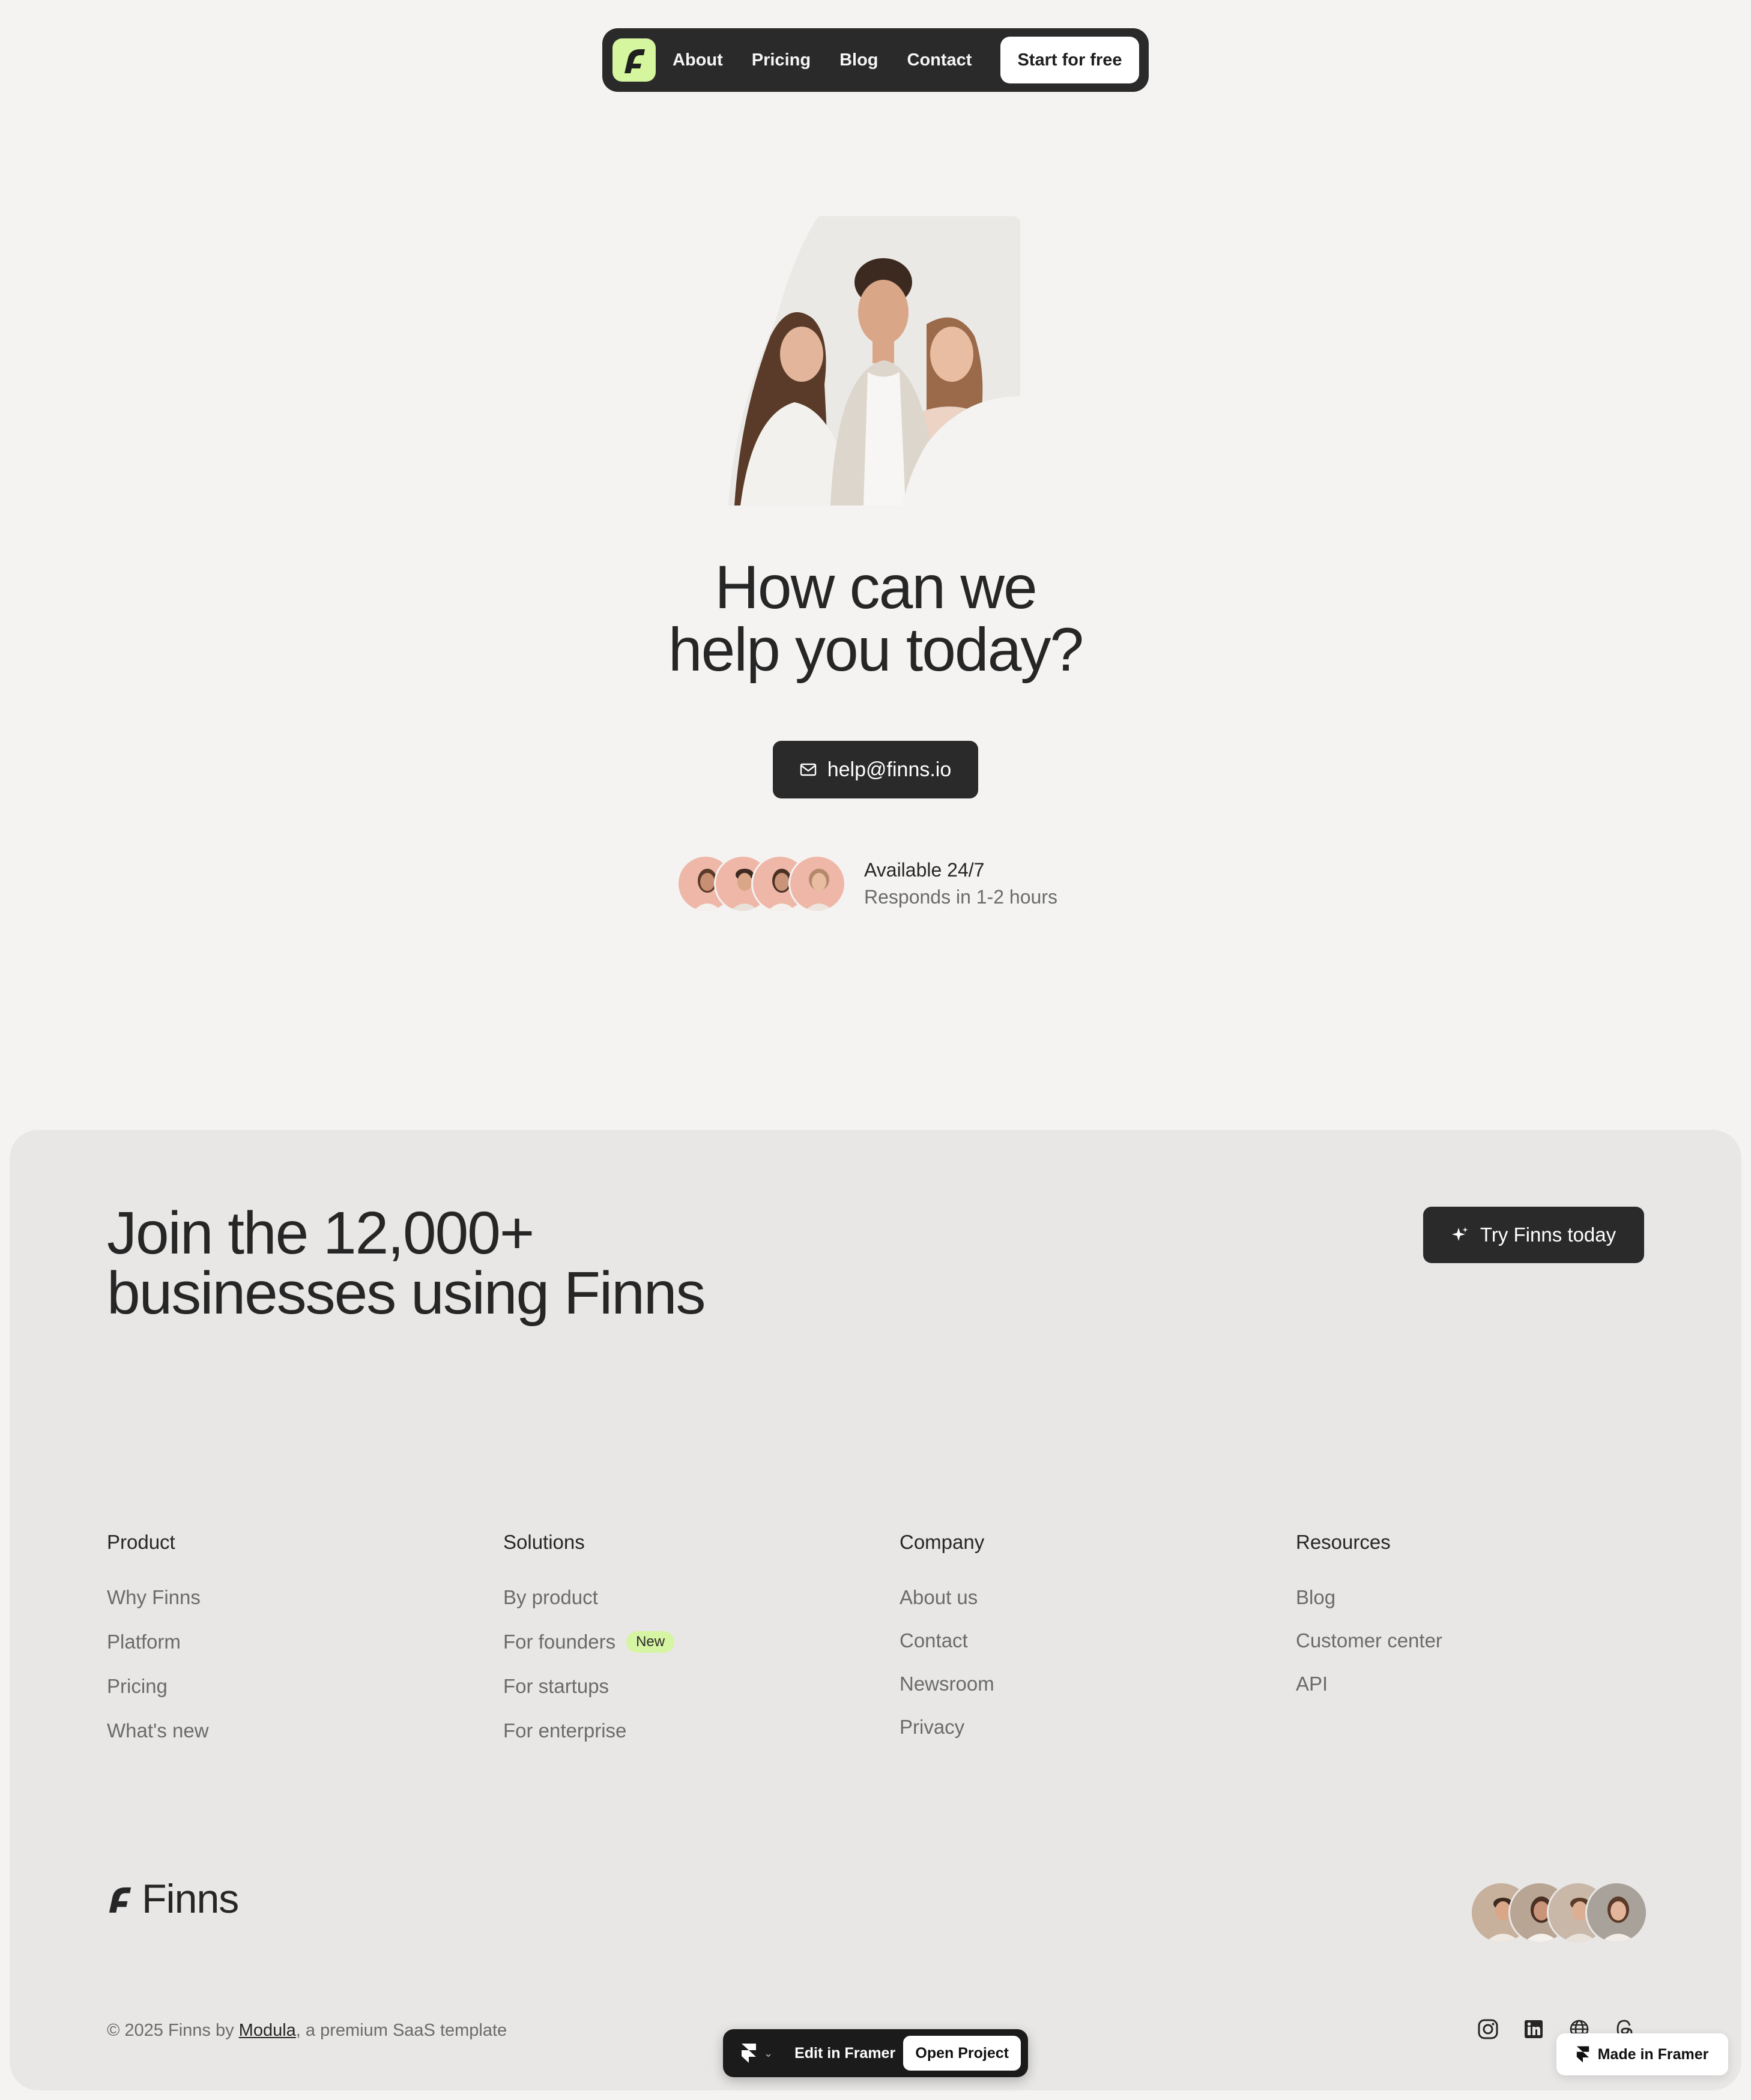  What do you see at coordinates (698, 60) in the screenshot?
I see `nav-link-about: About` at bounding box center [698, 60].